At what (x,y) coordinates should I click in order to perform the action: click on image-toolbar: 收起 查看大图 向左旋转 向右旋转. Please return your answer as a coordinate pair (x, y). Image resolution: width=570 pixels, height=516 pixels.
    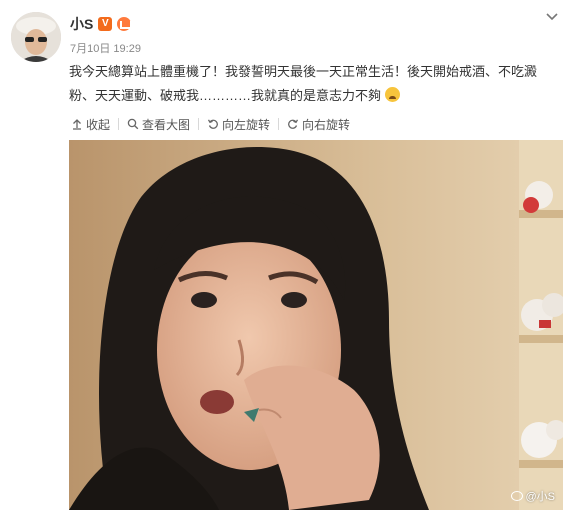
    Looking at the image, I should click on (210, 124).